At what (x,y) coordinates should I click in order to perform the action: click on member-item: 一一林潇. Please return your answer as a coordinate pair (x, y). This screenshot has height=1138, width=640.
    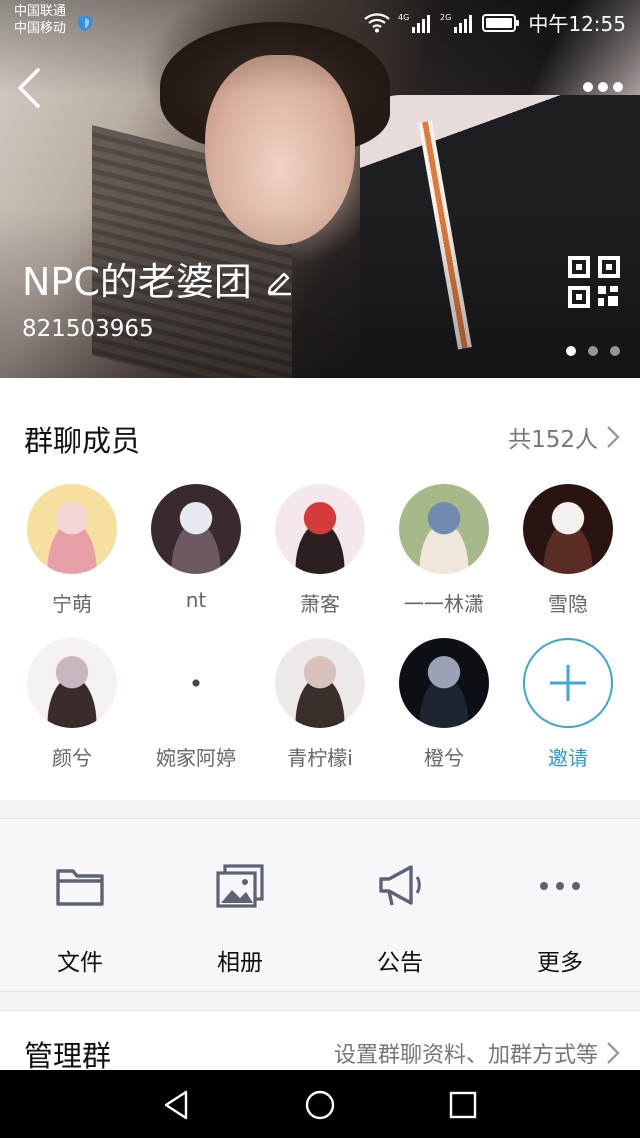
    Looking at the image, I should click on (444, 550).